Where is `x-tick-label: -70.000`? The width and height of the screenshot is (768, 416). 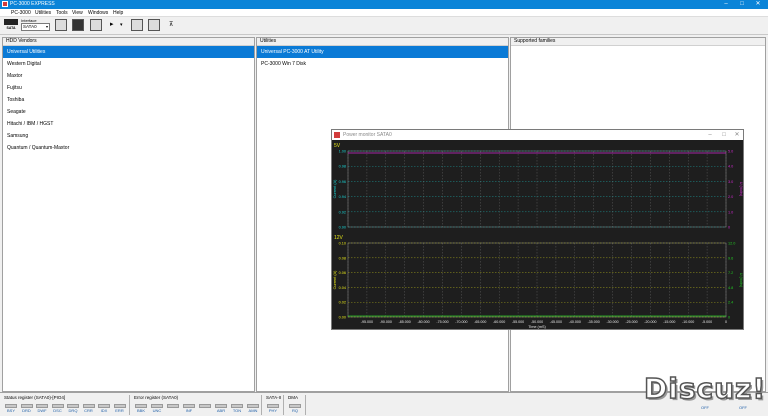 x-tick-label: -70.000 is located at coordinates (461, 322).